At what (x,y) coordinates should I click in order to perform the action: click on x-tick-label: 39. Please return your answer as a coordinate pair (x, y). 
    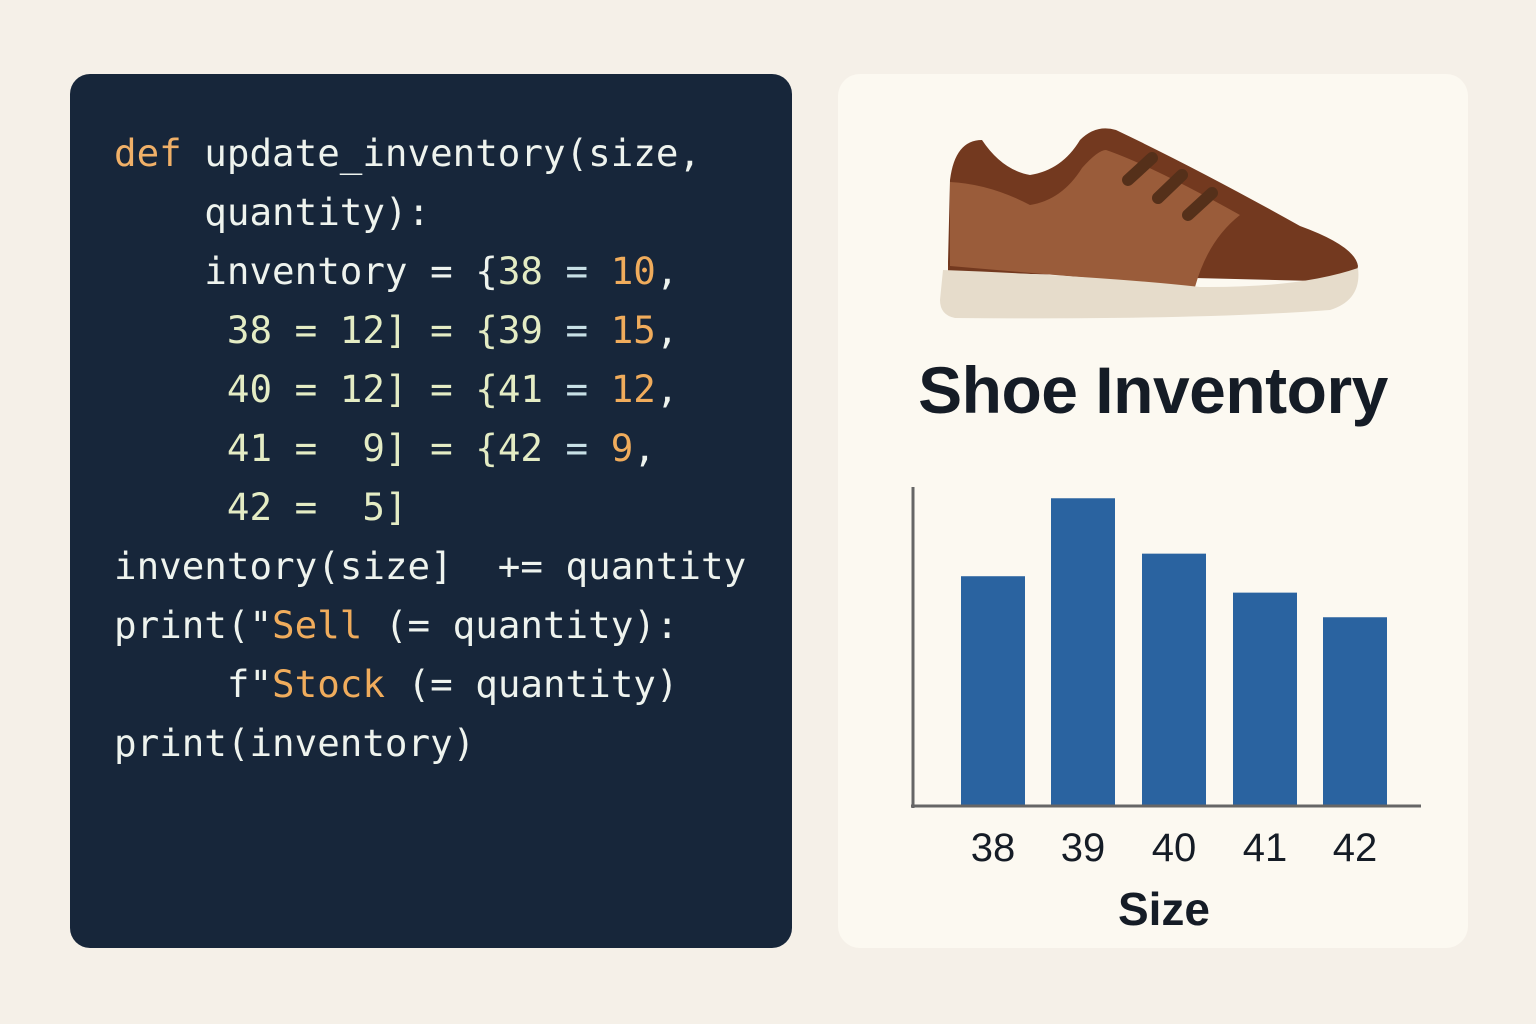
    Looking at the image, I should click on (1083, 848).